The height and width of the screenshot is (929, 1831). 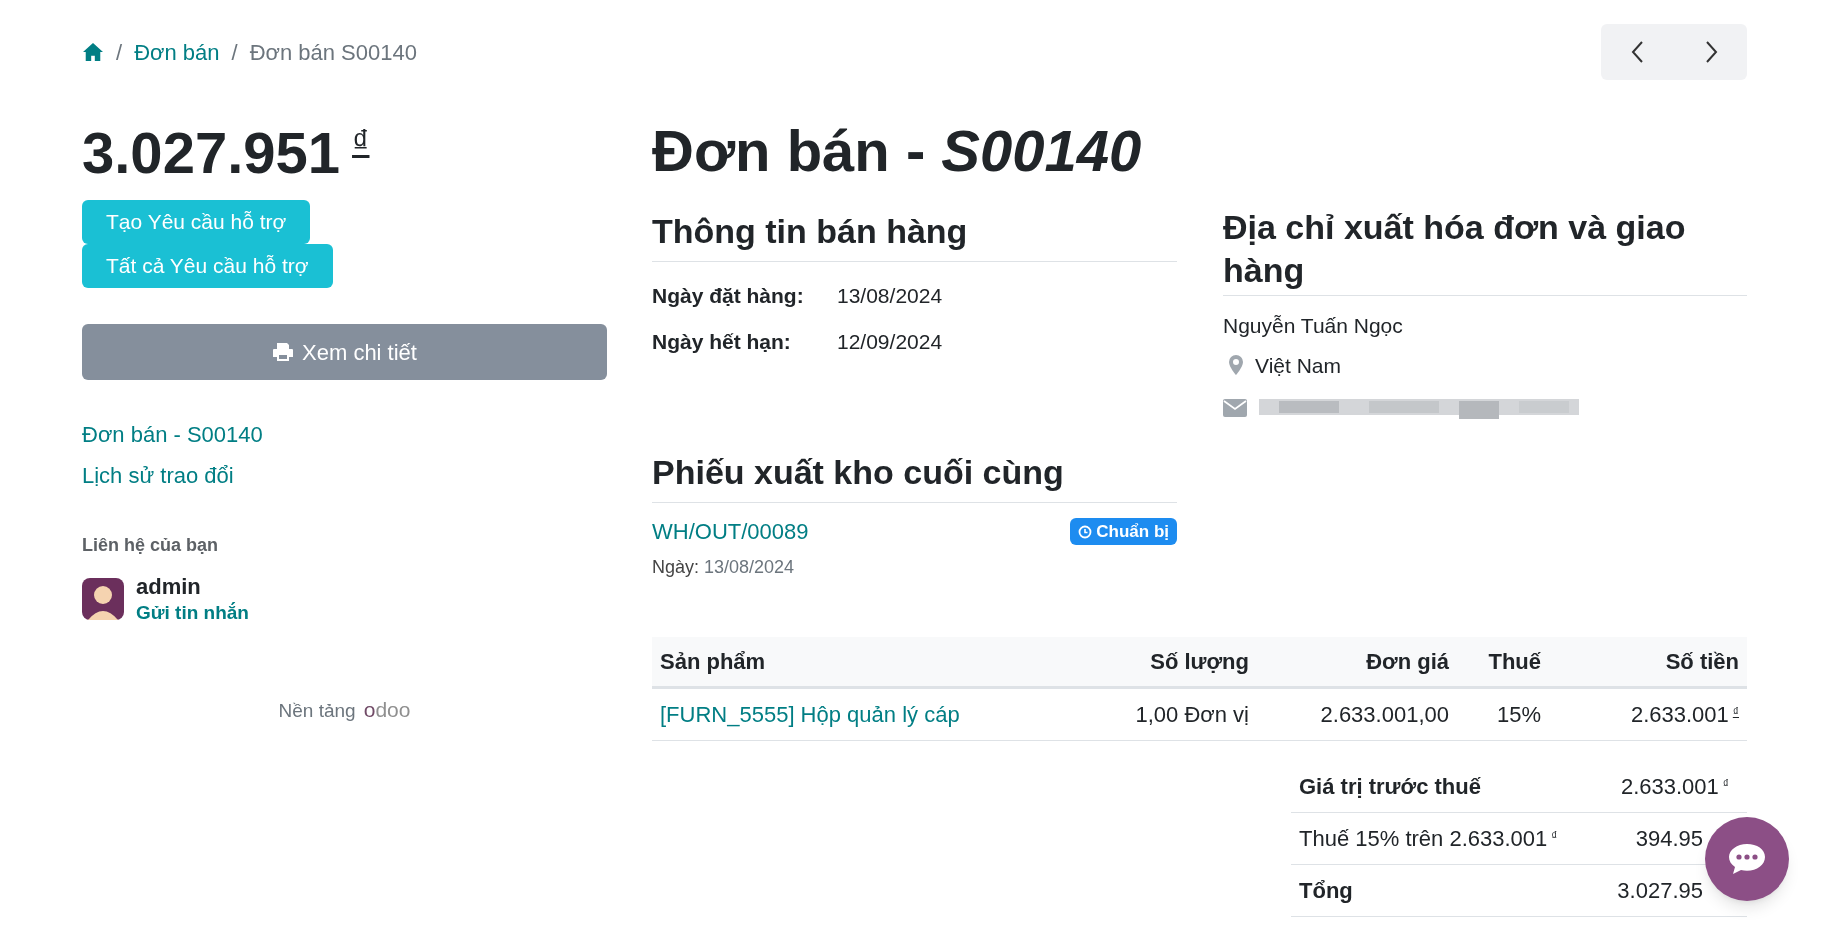 I want to click on total-label: Giá trị trước thuế, so click(x=1390, y=787).